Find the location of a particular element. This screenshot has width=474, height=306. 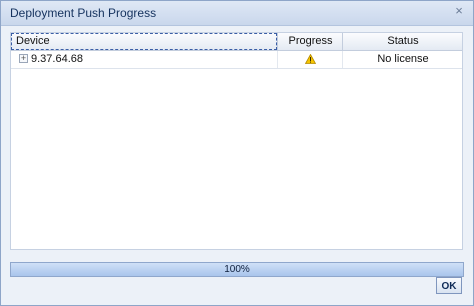

close-icon: × is located at coordinates (459, 11).